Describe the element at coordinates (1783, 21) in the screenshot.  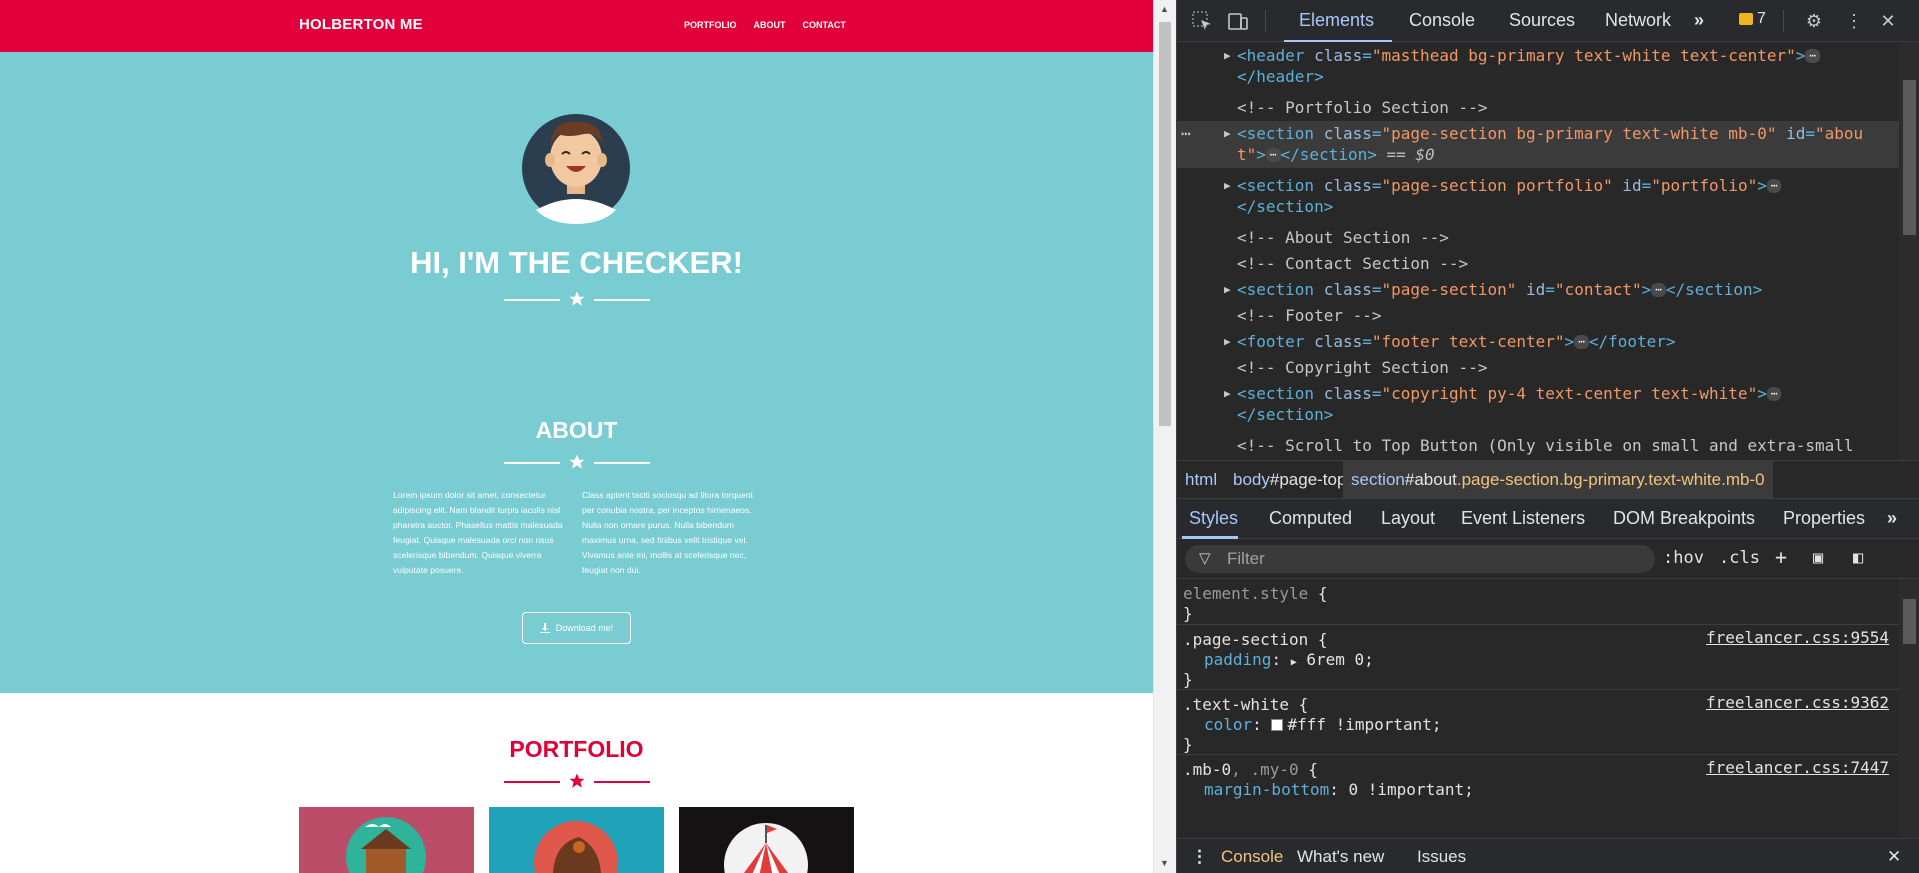
I see `toolbar-divider` at that location.